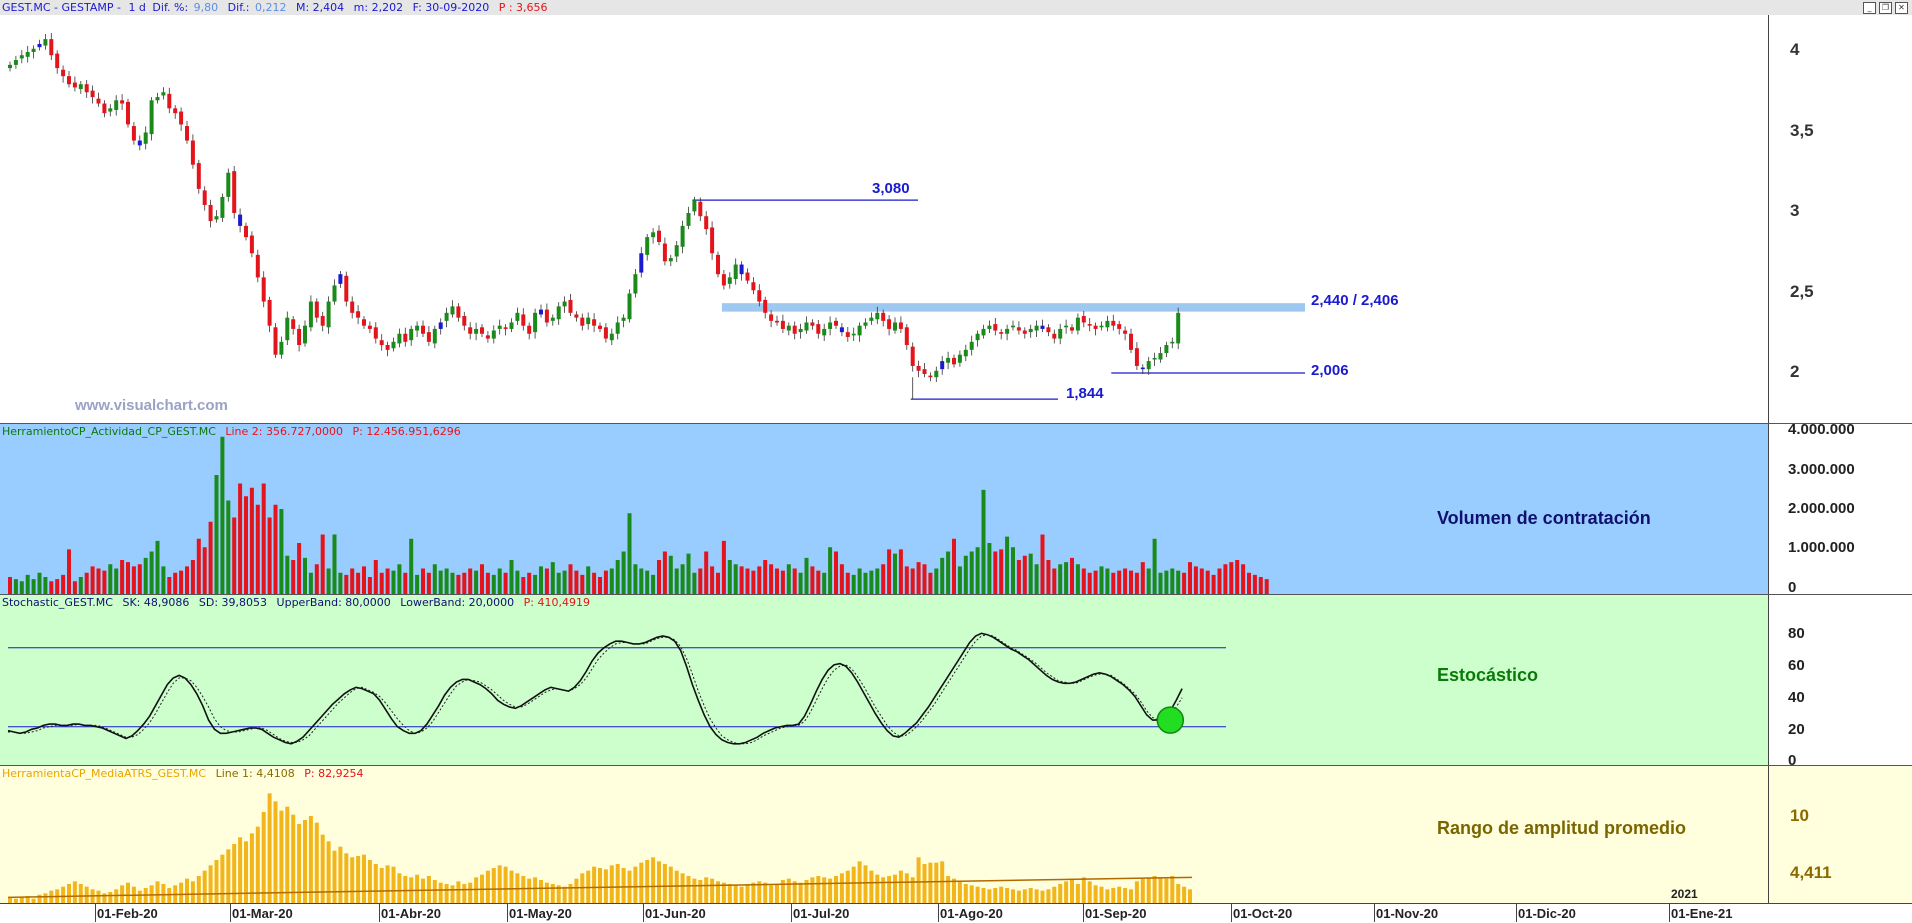  Describe the element at coordinates (540, 913) in the screenshot. I see `x-axis-label: 01-May-20` at that location.